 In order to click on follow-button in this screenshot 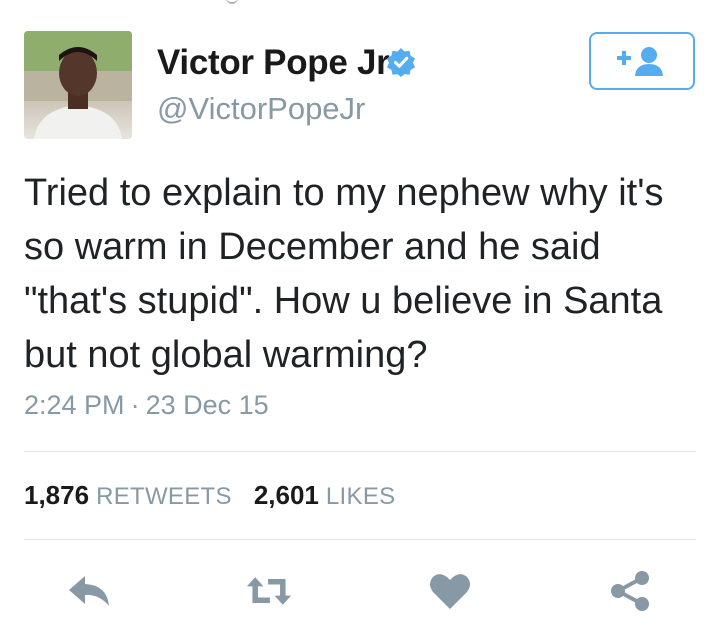, I will do `click(642, 61)`.